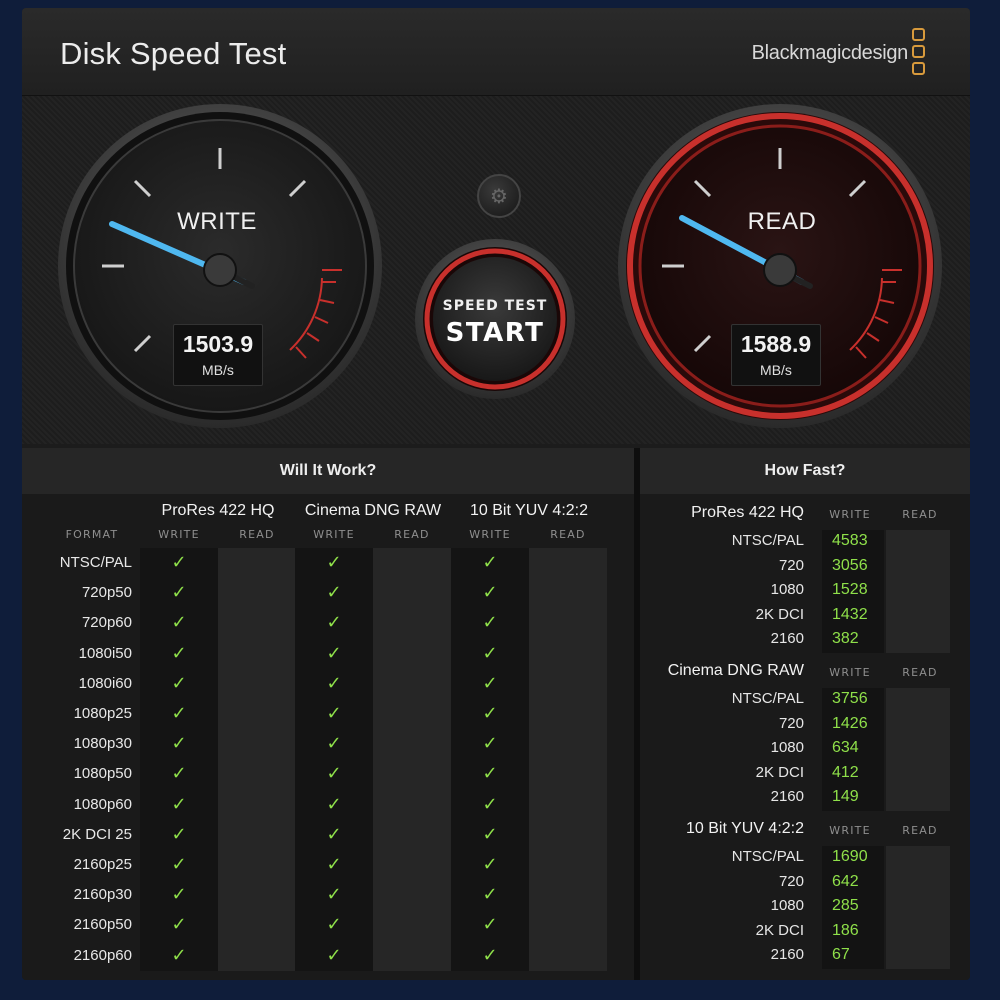  Describe the element at coordinates (105, 653) in the screenshot. I see `format-label: 1080i50` at that location.